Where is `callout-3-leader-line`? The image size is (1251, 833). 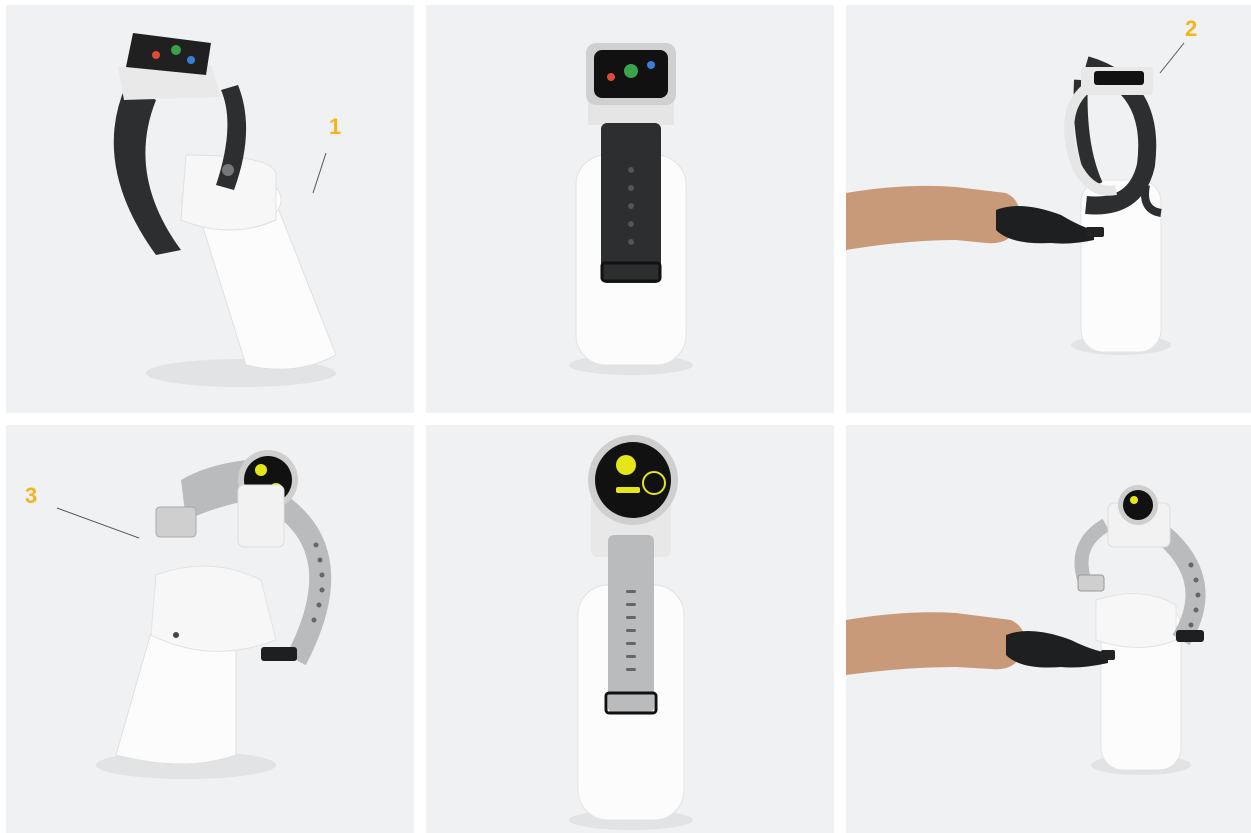
callout-3-leader-line is located at coordinates (98, 523).